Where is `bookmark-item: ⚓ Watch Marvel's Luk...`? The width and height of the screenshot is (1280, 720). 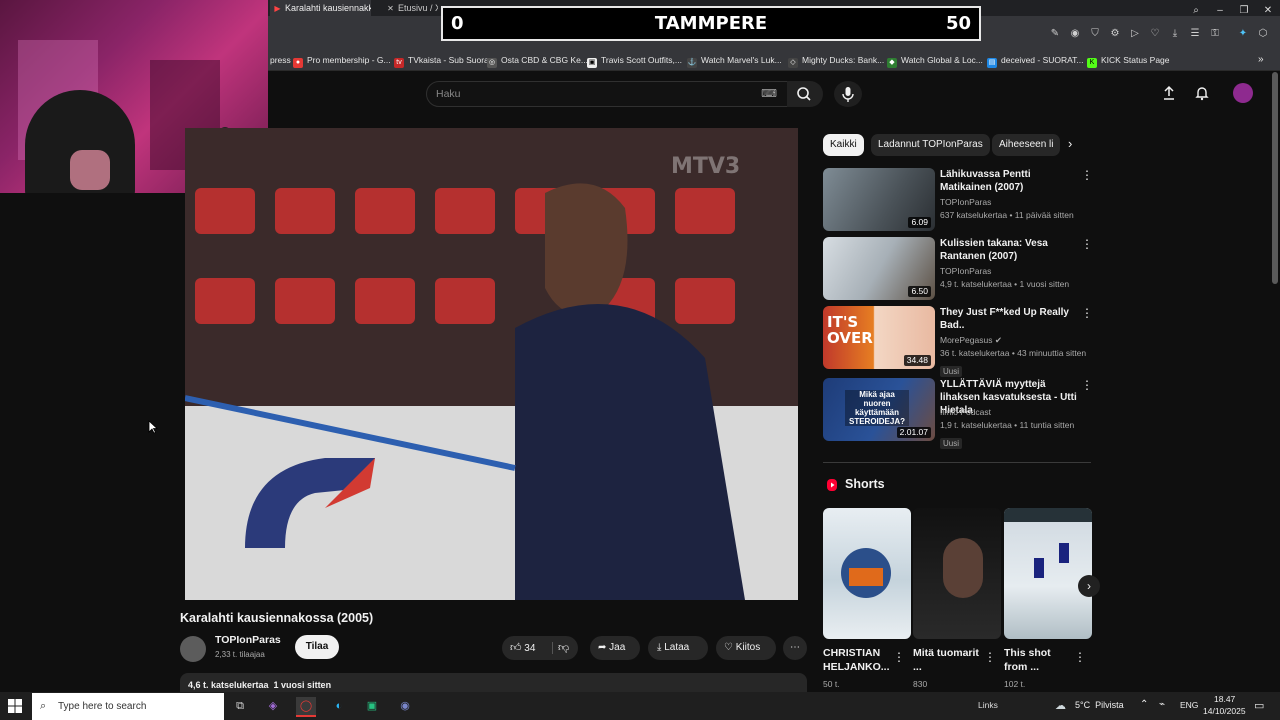 bookmark-item: ⚓ Watch Marvel's Luk... is located at coordinates (734, 60).